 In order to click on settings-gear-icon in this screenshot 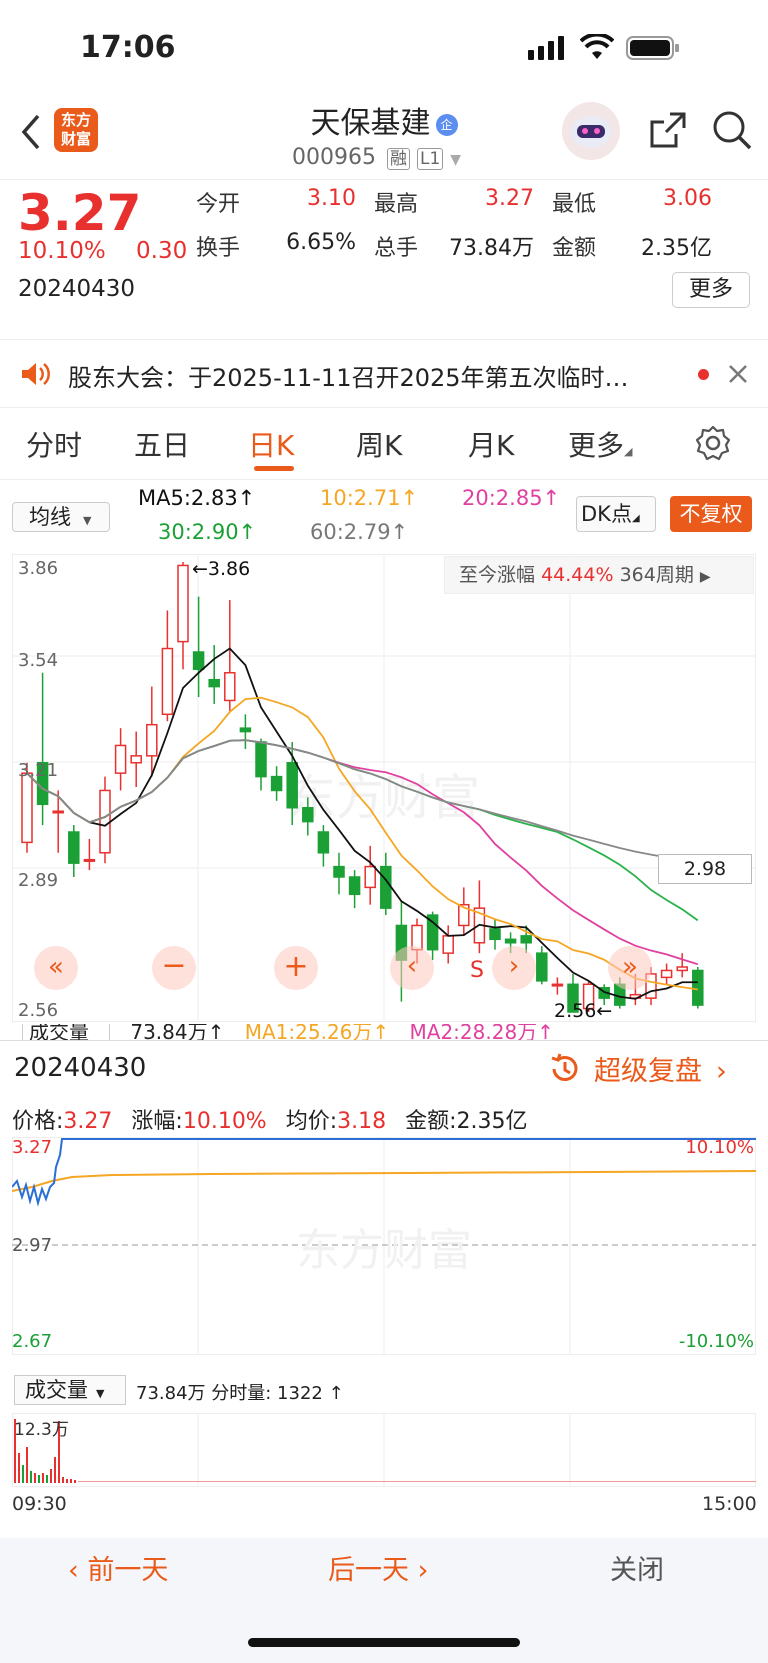, I will do `click(713, 443)`.